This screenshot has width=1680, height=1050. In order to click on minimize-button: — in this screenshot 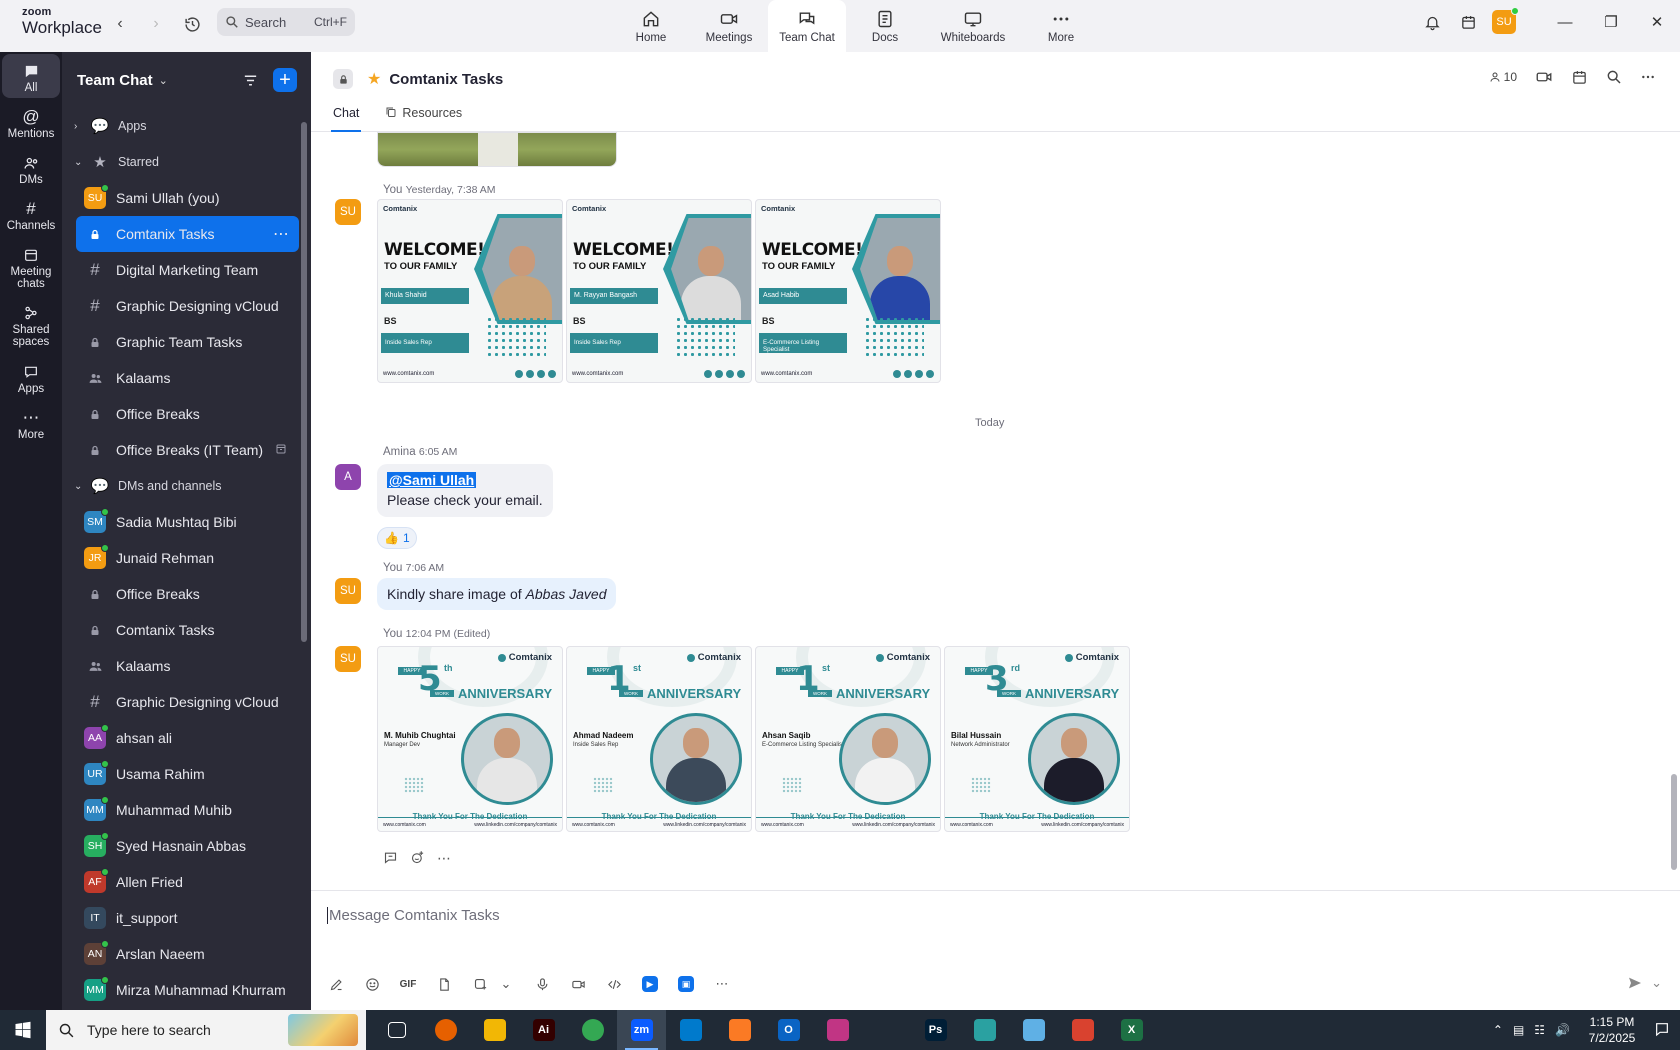, I will do `click(1565, 22)`.